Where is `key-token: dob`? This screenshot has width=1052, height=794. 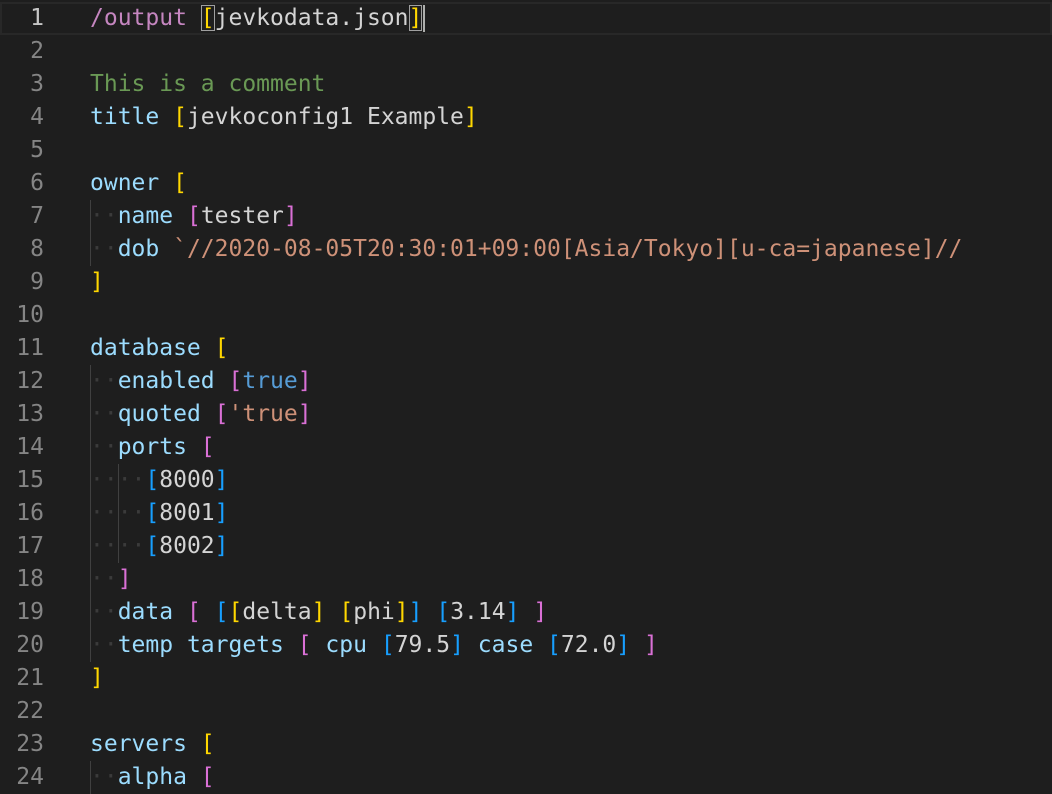 key-token: dob is located at coordinates (145, 249).